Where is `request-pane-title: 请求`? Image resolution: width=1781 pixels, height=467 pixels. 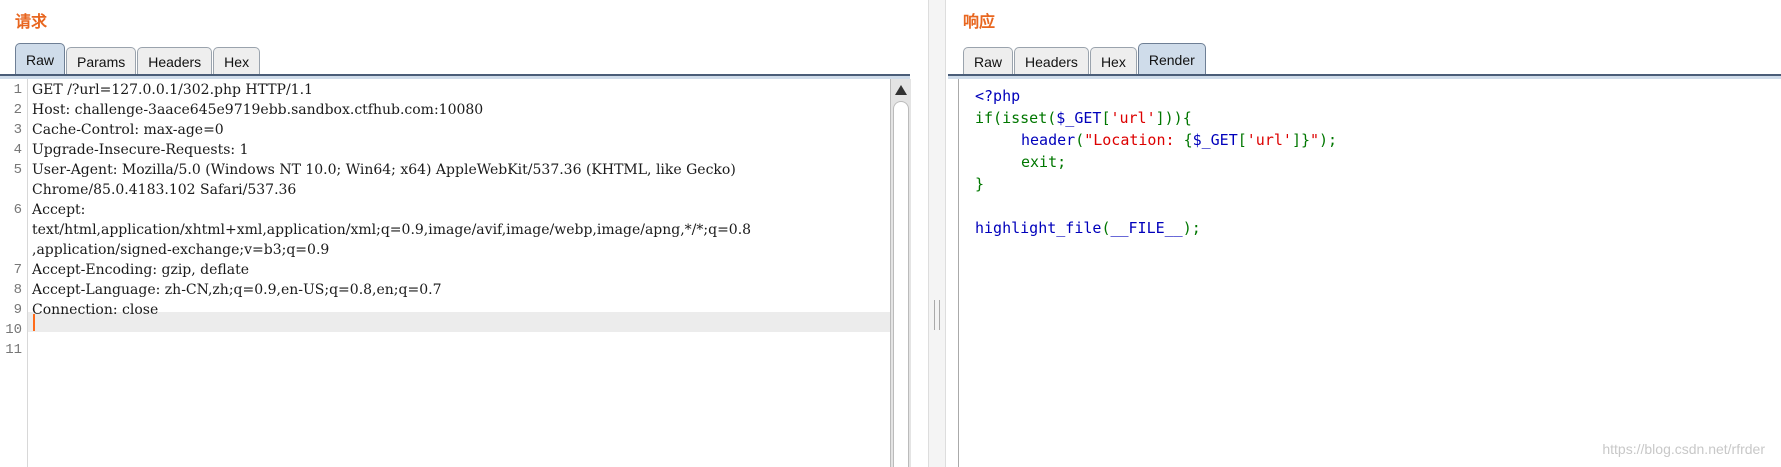 request-pane-title: 请求 is located at coordinates (31, 21).